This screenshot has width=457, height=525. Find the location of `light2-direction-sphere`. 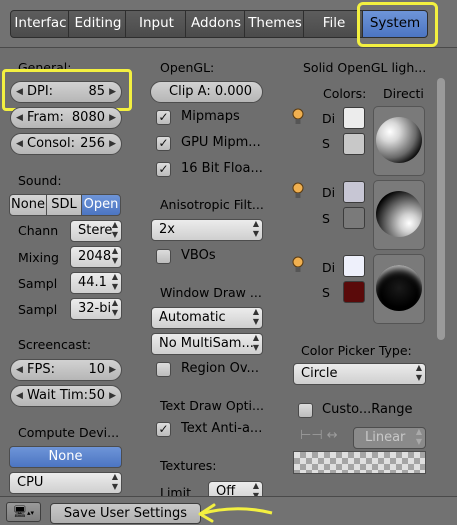

light2-direction-sphere is located at coordinates (399, 214).